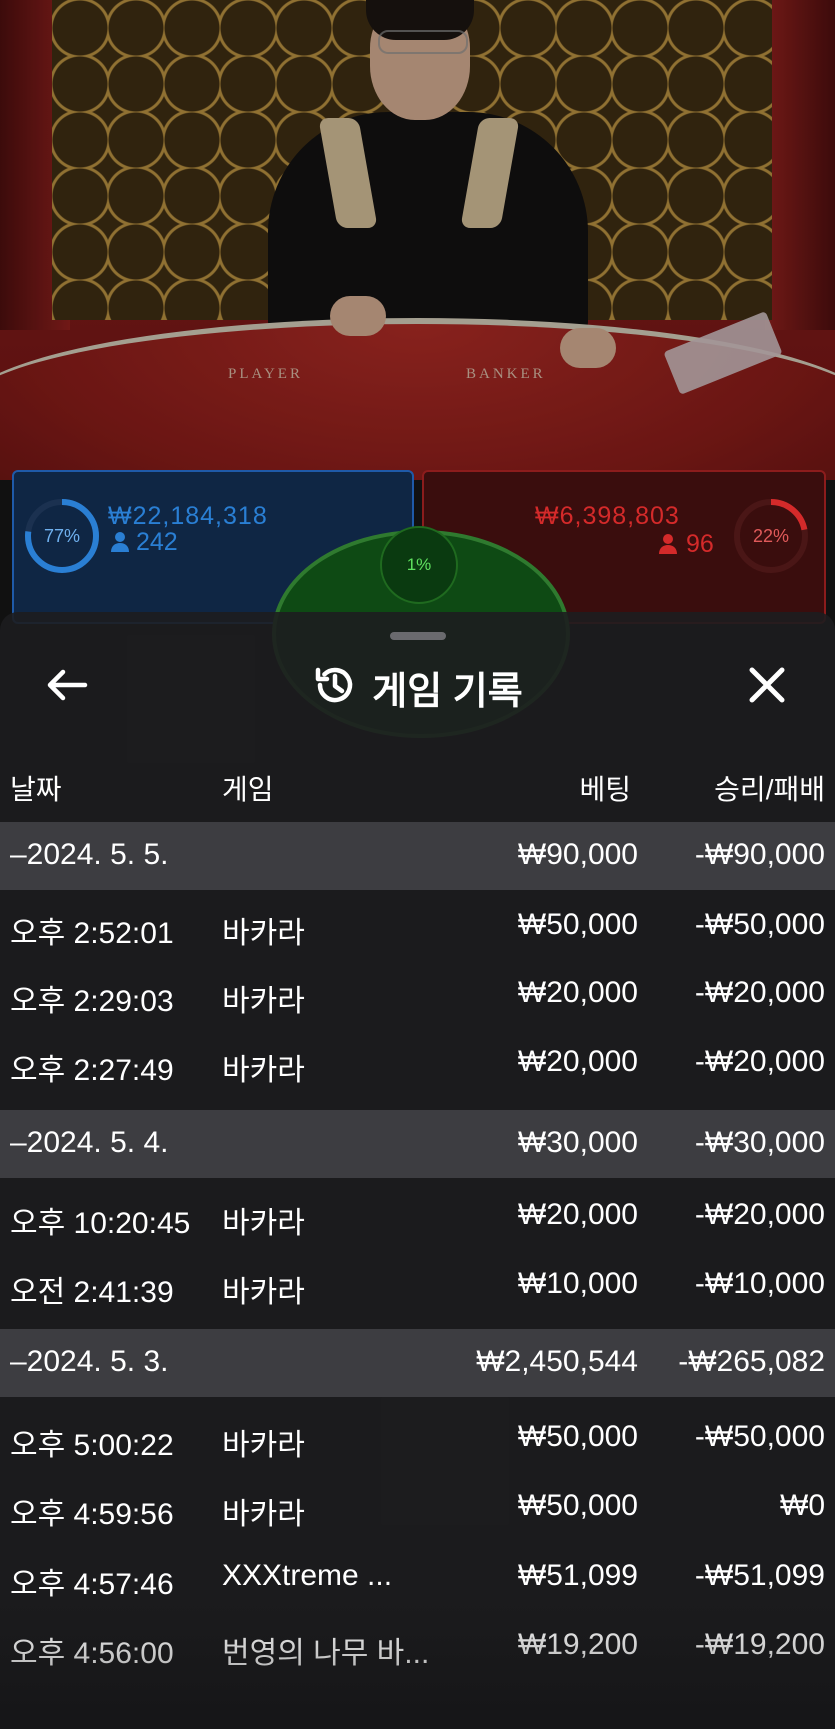 This screenshot has height=1729, width=835. I want to click on row-result: -₩90,000, so click(759, 854).